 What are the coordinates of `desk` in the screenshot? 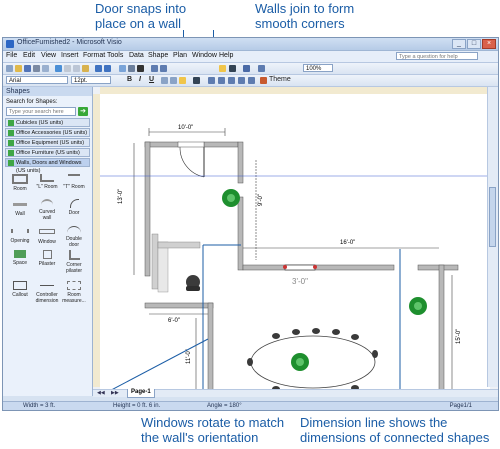 It's located at (163, 267).